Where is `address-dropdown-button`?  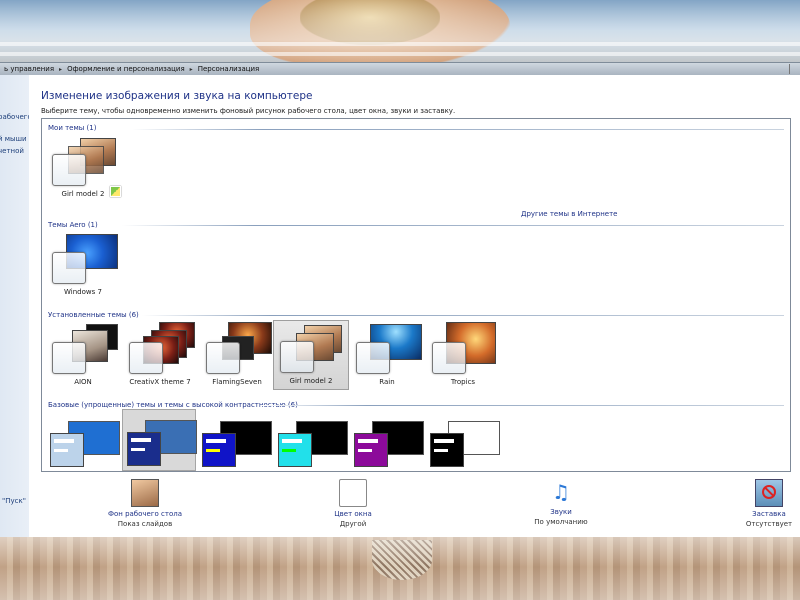
address-dropdown-button is located at coordinates (794, 69).